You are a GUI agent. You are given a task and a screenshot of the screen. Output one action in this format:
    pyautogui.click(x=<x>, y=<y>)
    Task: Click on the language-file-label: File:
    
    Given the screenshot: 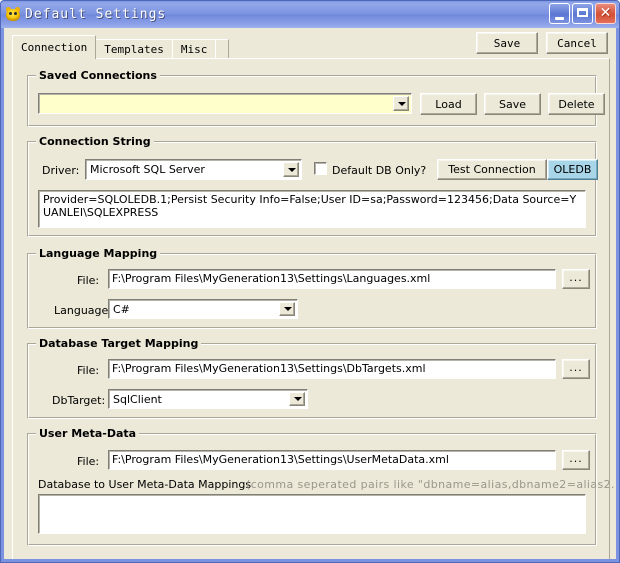 What is the action you would take?
    pyautogui.click(x=88, y=280)
    